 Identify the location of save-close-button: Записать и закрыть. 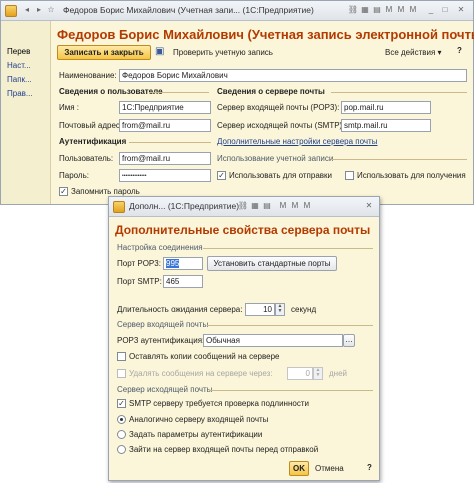
(104, 52).